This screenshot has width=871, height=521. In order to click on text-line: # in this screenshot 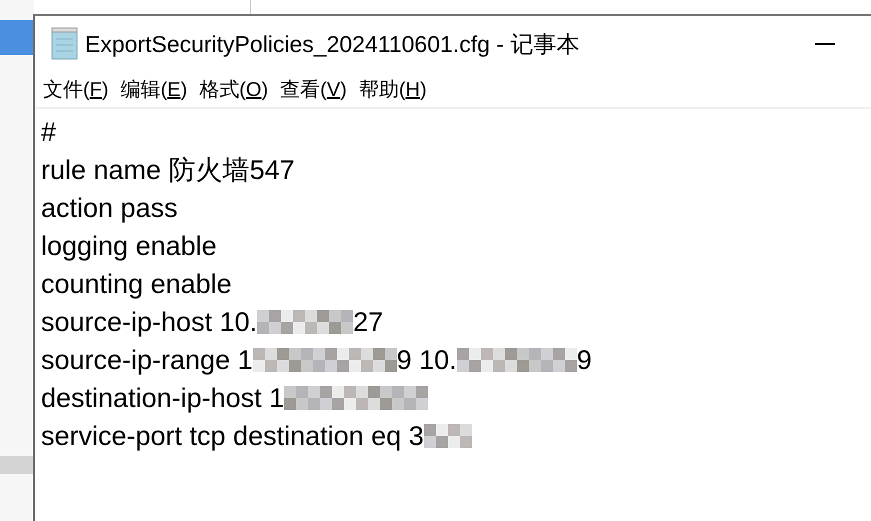, I will do `click(48, 132)`.